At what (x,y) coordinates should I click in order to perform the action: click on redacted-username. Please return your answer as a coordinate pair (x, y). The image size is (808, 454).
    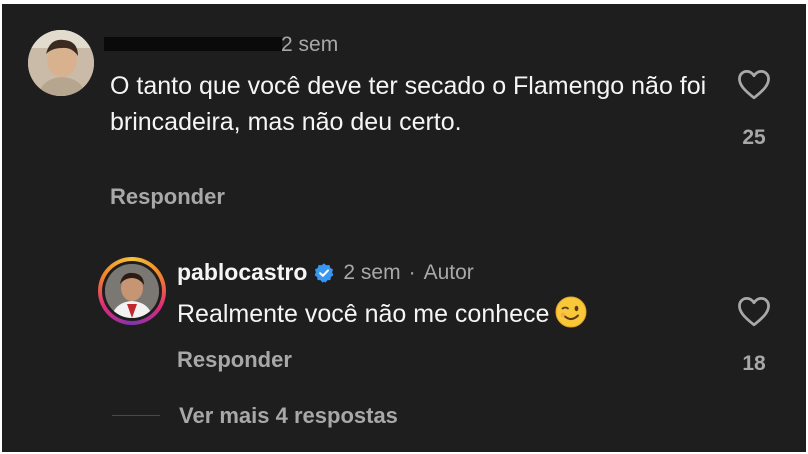
    Looking at the image, I should click on (193, 44).